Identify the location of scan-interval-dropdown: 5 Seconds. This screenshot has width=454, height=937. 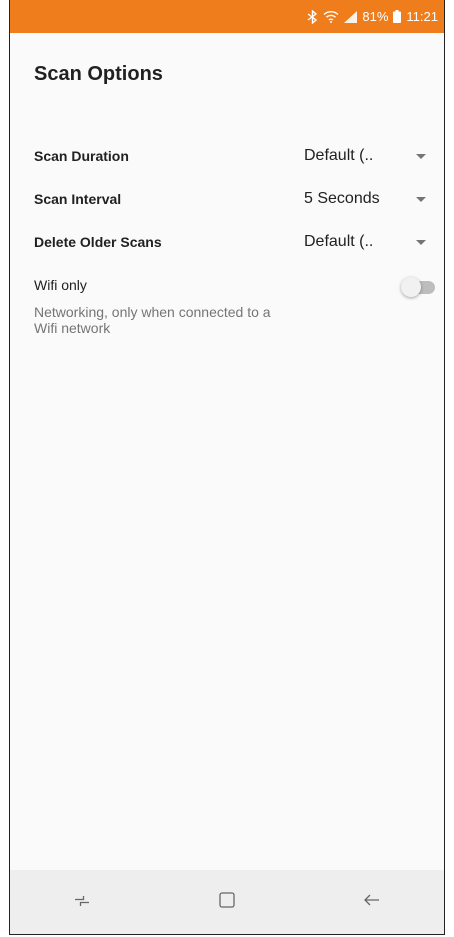
(371, 199).